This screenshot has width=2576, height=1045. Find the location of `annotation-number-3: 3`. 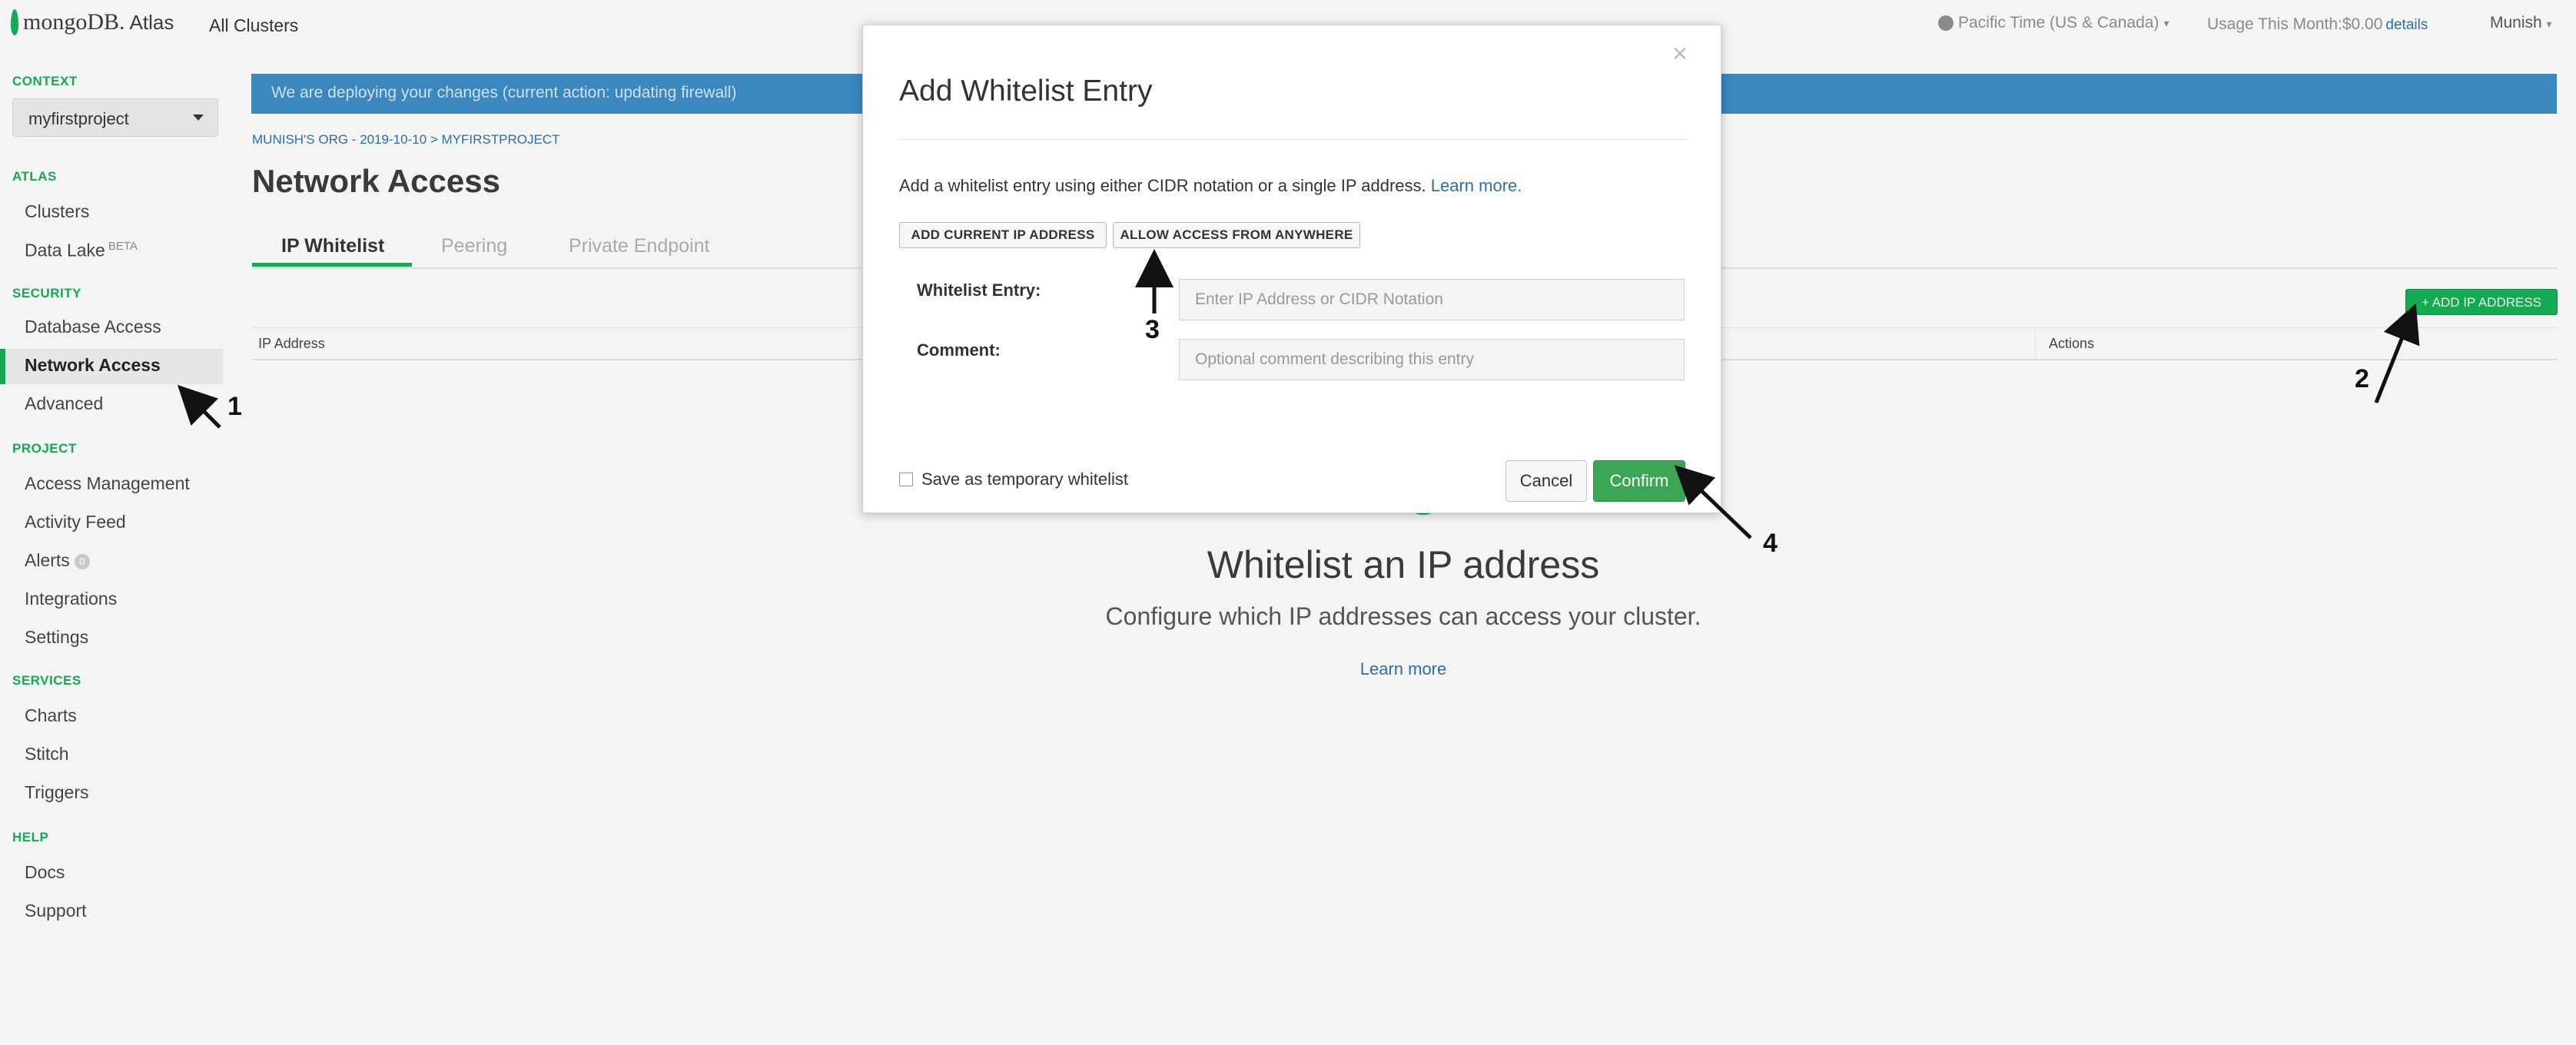

annotation-number-3: 3 is located at coordinates (1152, 329).